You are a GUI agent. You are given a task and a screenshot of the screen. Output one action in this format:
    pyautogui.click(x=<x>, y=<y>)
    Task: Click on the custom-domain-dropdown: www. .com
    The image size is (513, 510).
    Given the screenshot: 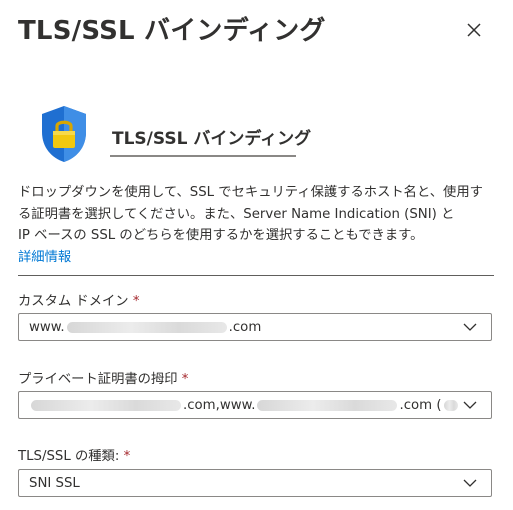 What is the action you would take?
    pyautogui.click(x=255, y=327)
    